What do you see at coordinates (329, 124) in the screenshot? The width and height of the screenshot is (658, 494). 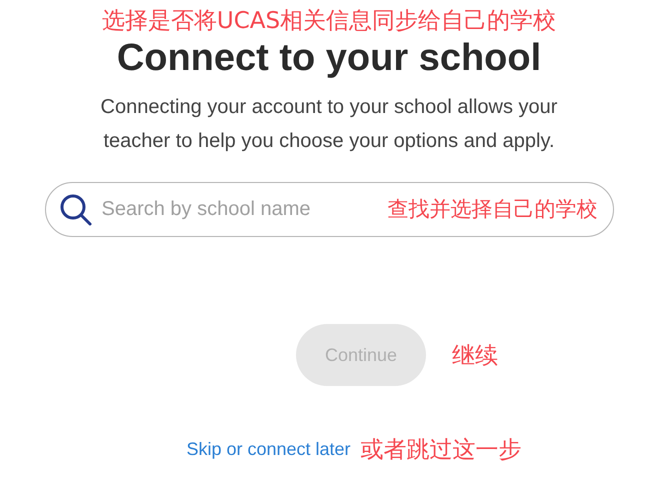 I see `description-text: Connecting your account to your school allows your teacher to help you choose your options and apply.` at bounding box center [329, 124].